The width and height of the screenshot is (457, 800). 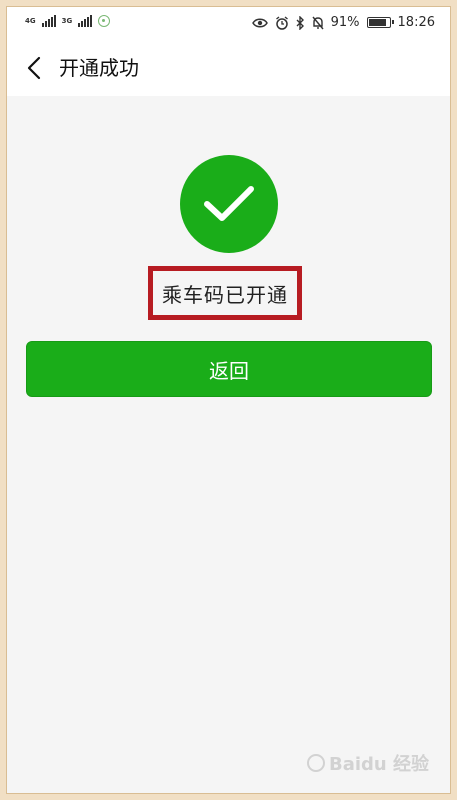 I want to click on battery-icon, so click(x=380, y=22).